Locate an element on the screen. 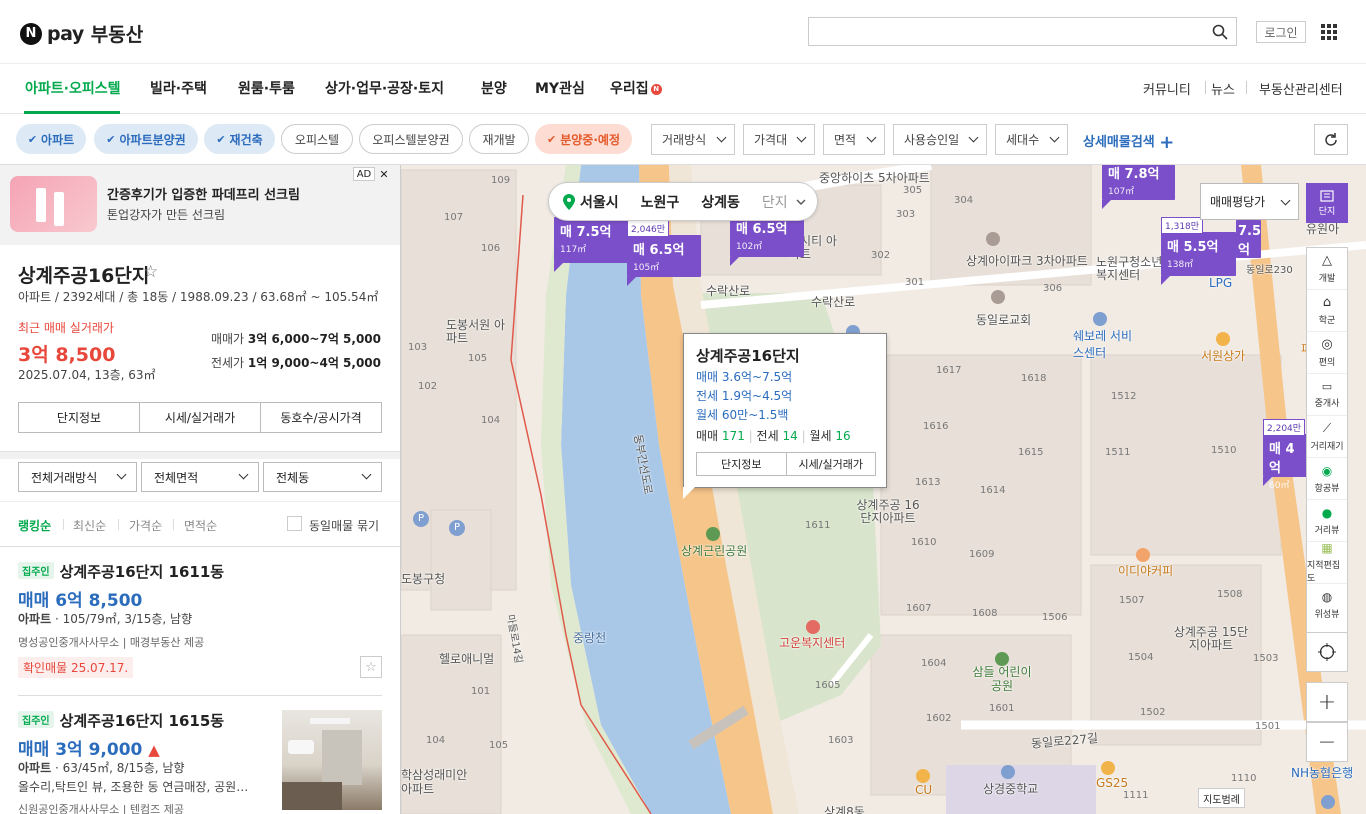 The image size is (1366, 814). dropdown-approval-date: 사용승인일 is located at coordinates (940, 139).